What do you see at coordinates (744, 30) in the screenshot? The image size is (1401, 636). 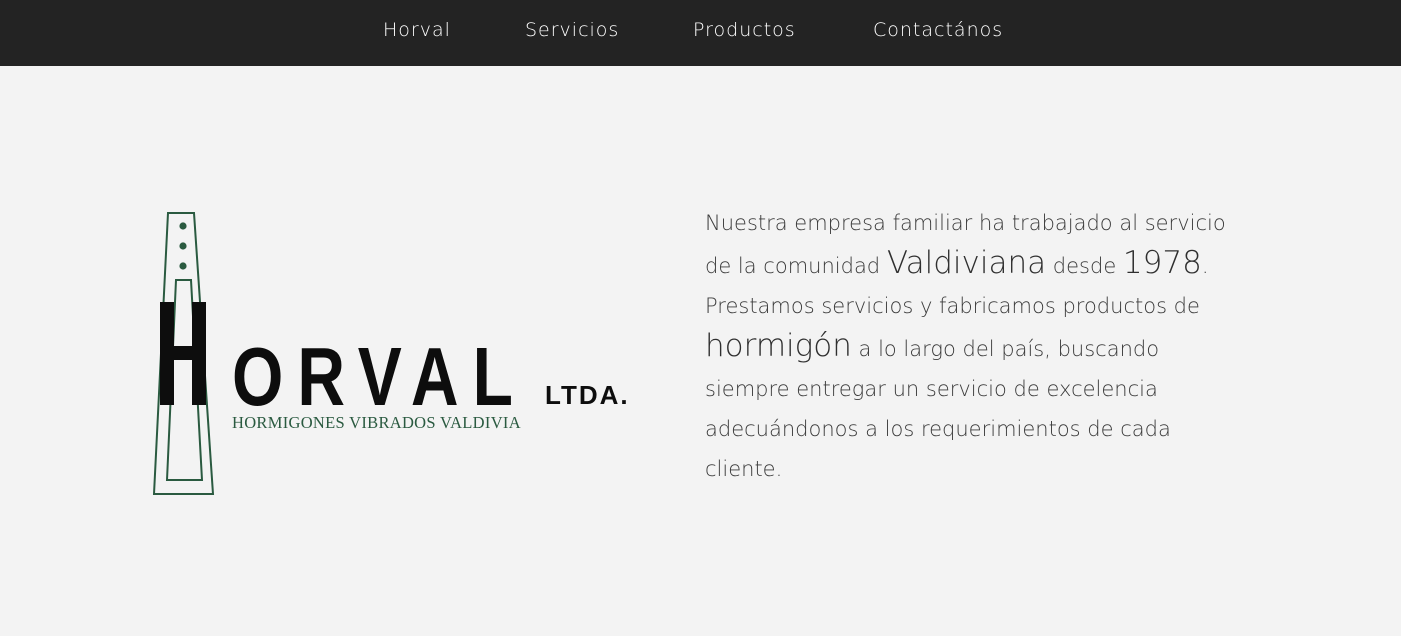 I see `nav-item-productos: Productos` at bounding box center [744, 30].